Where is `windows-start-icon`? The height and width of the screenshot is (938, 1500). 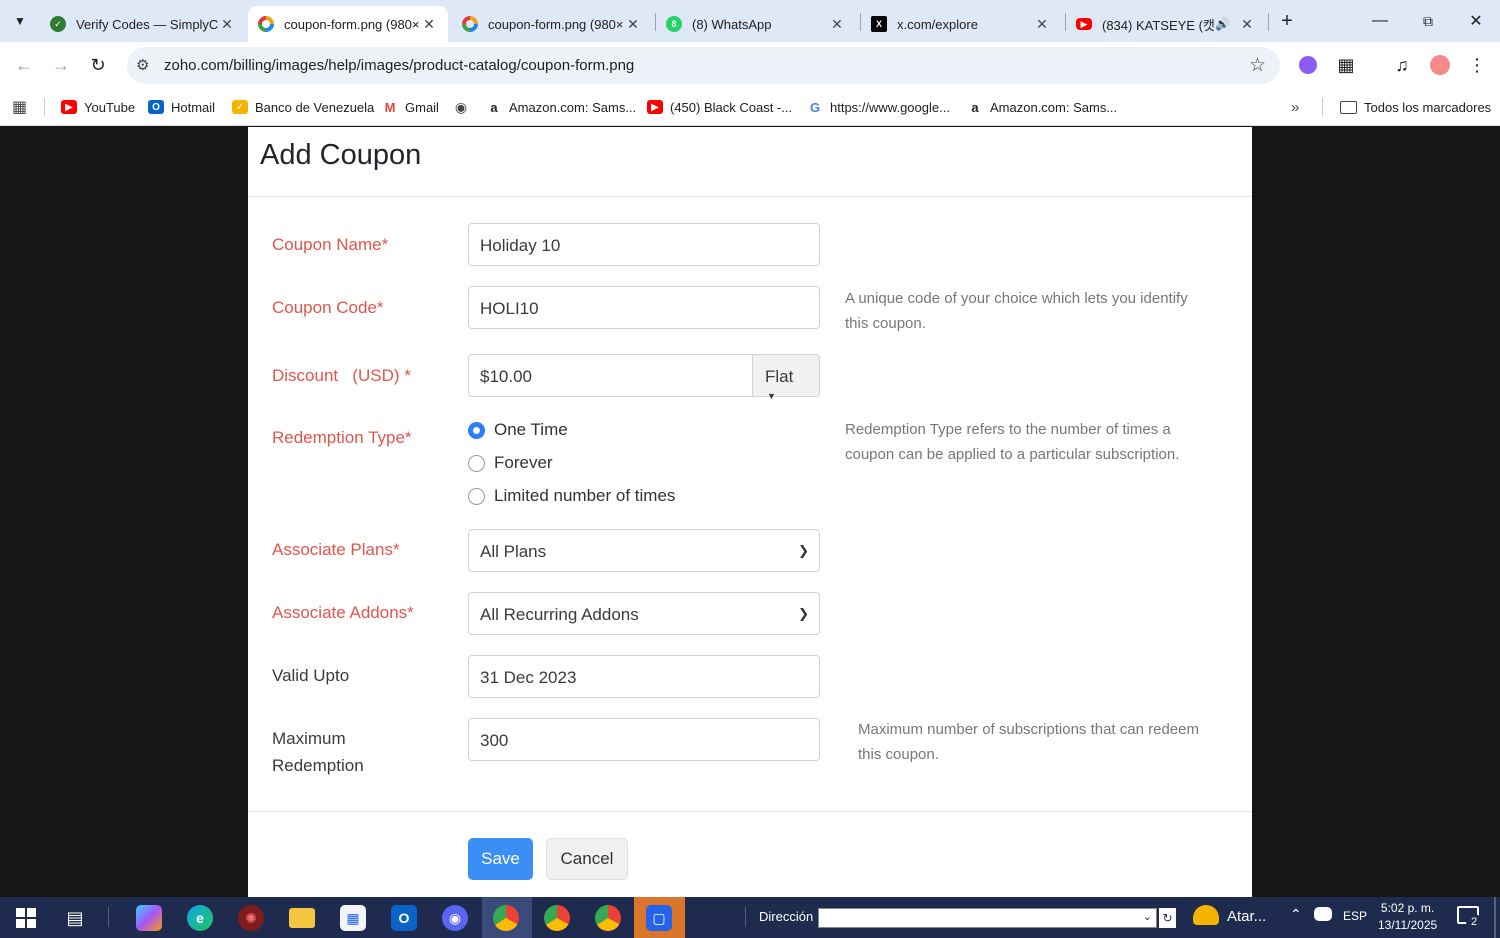
windows-start-icon is located at coordinates (26, 918).